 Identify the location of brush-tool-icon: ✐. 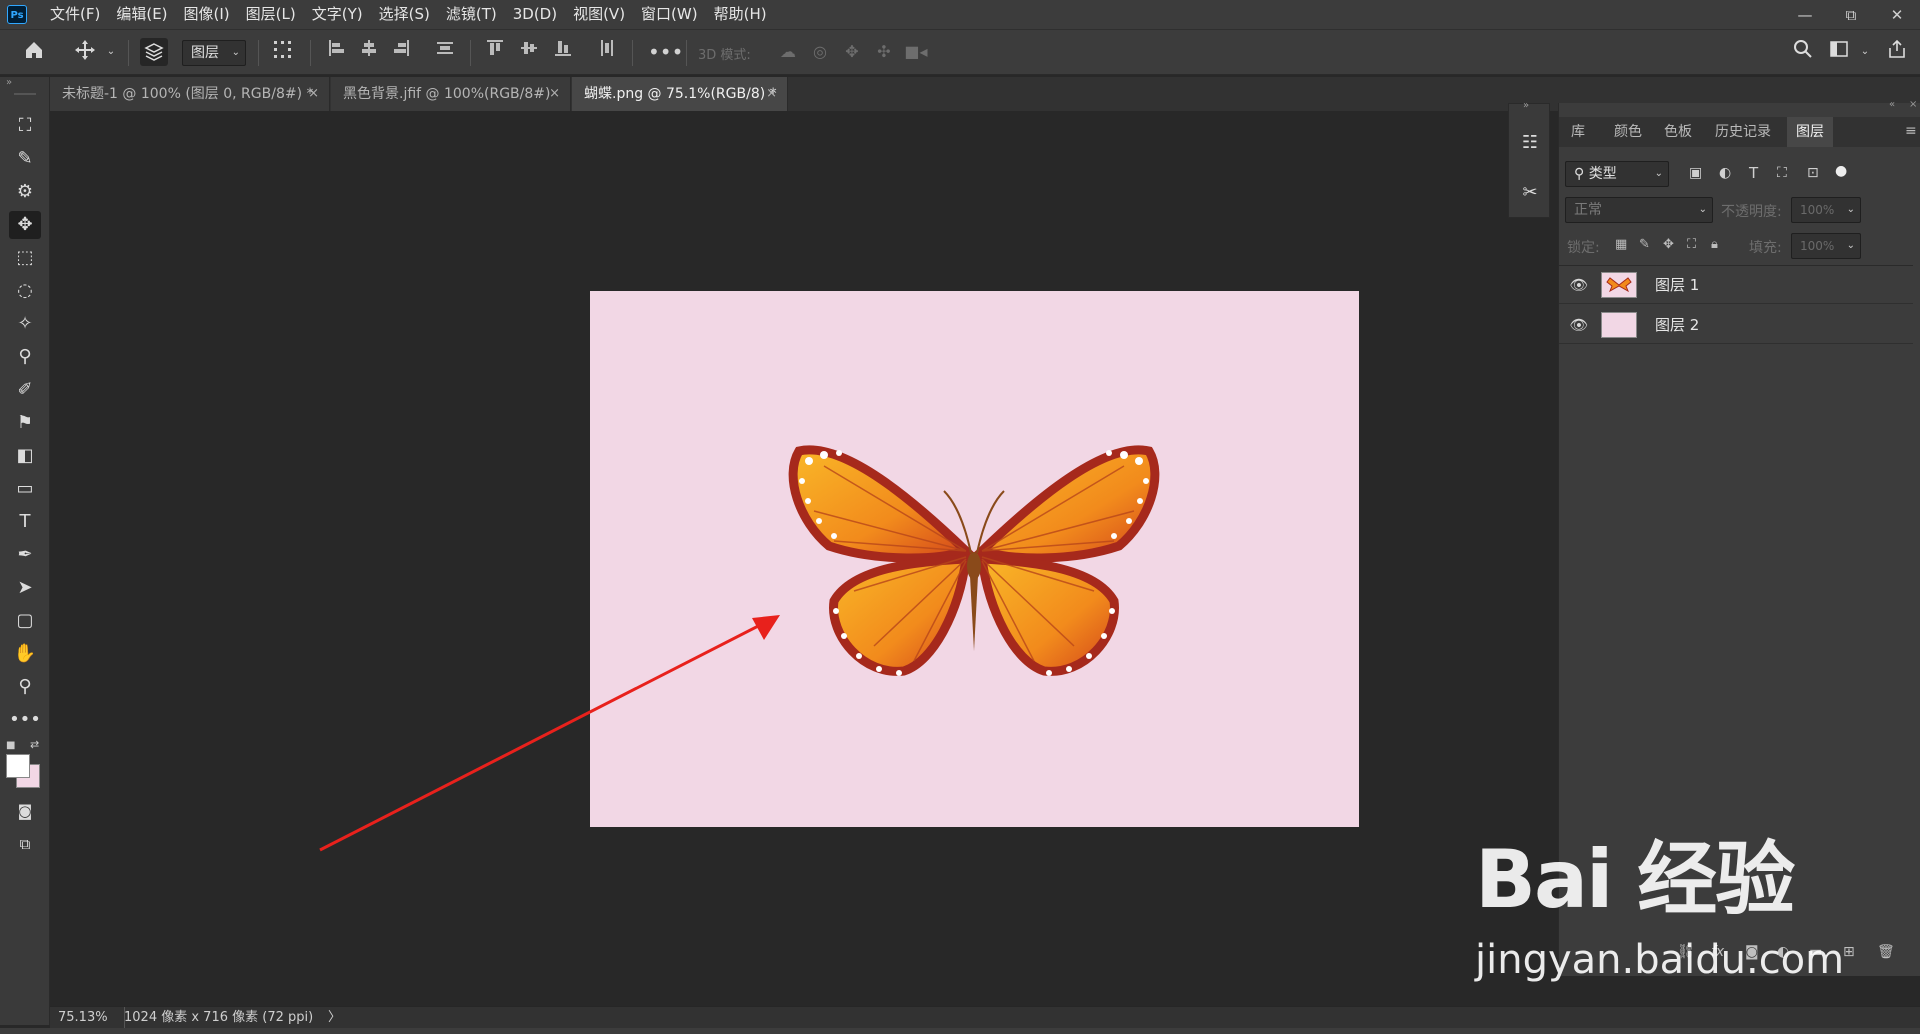
(25, 390).